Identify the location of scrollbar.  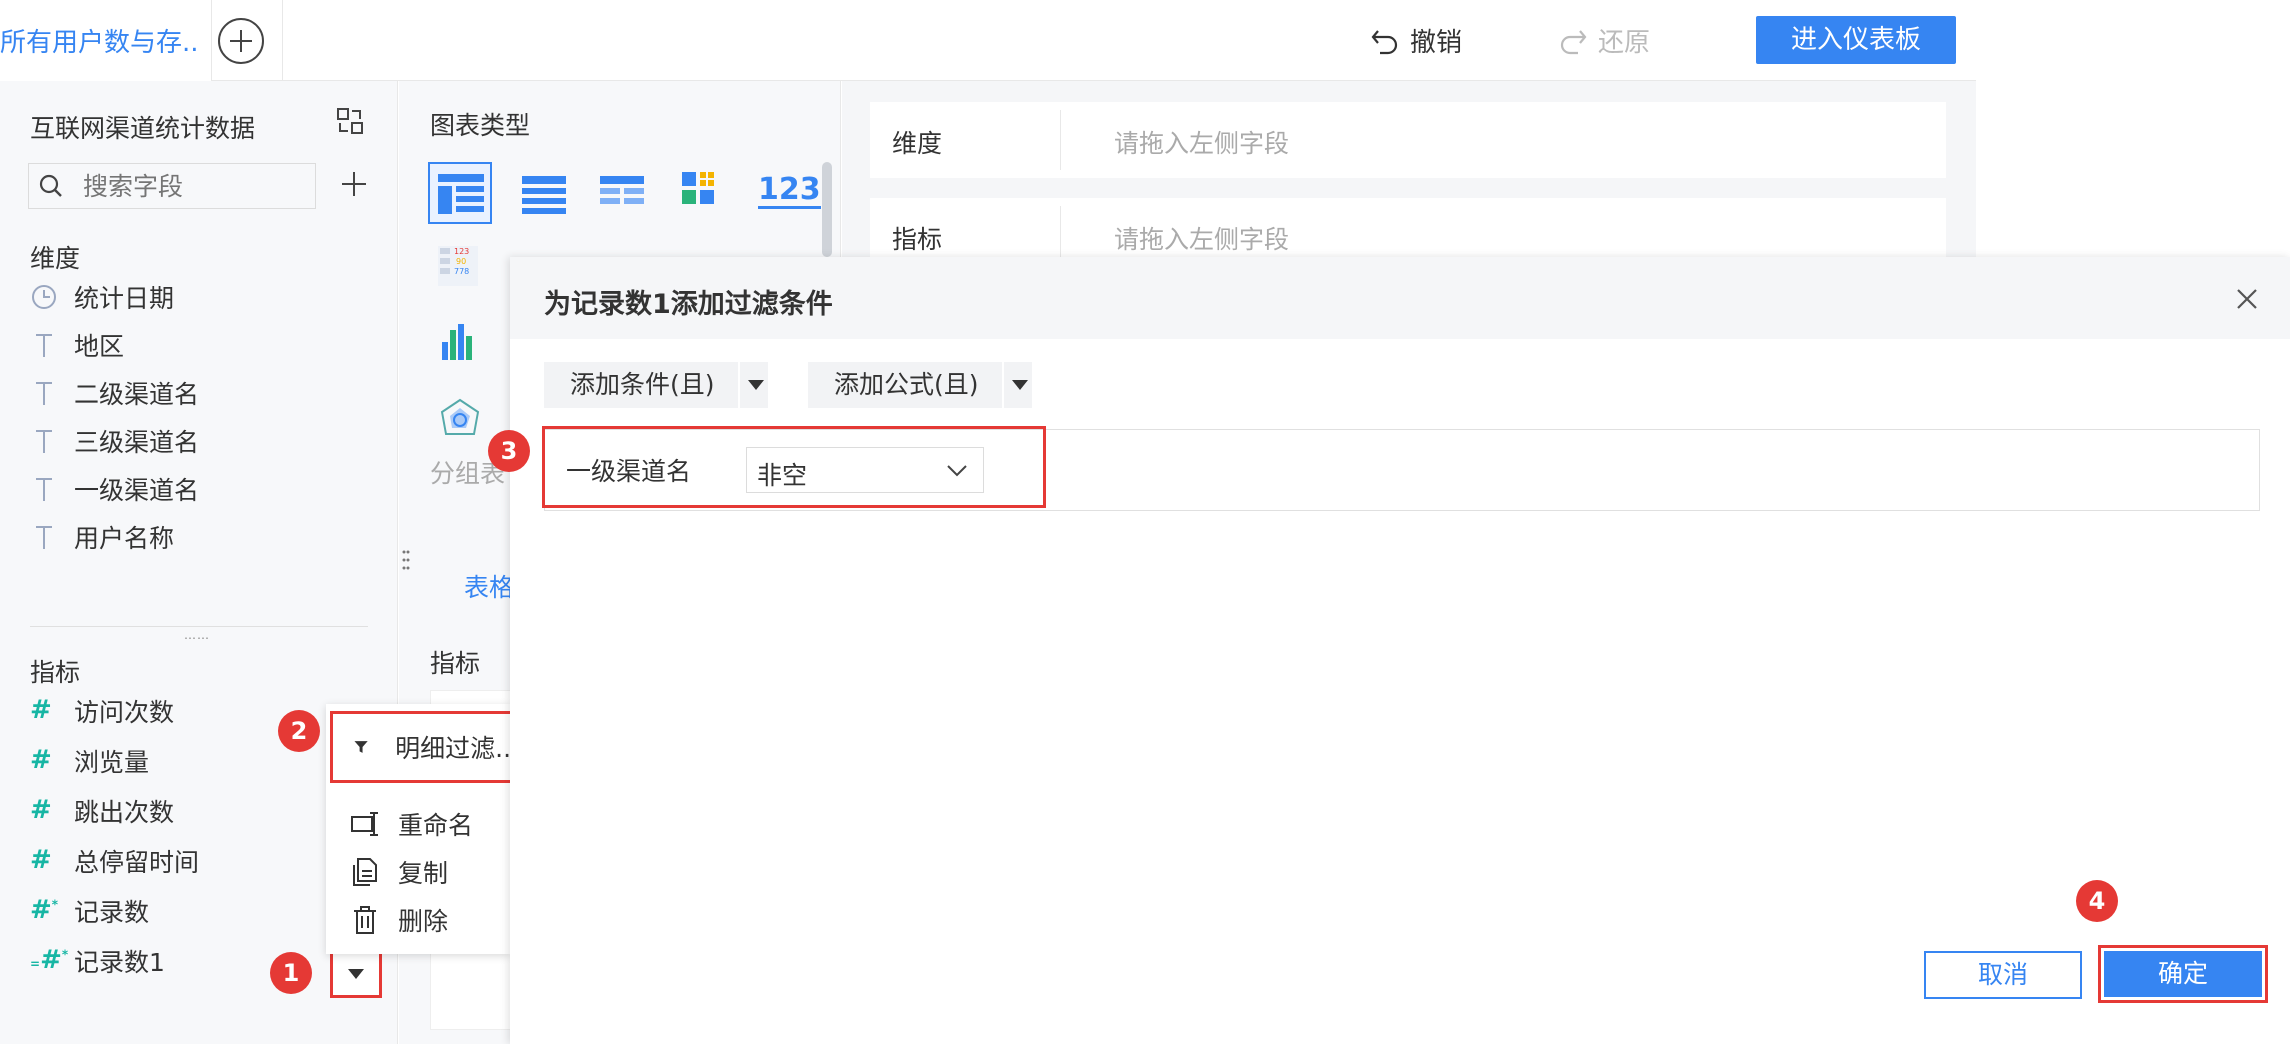
(827, 209).